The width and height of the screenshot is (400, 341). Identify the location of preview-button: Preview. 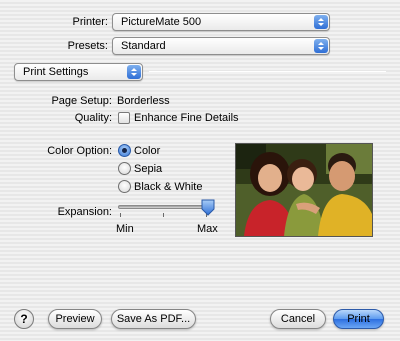
(75, 319).